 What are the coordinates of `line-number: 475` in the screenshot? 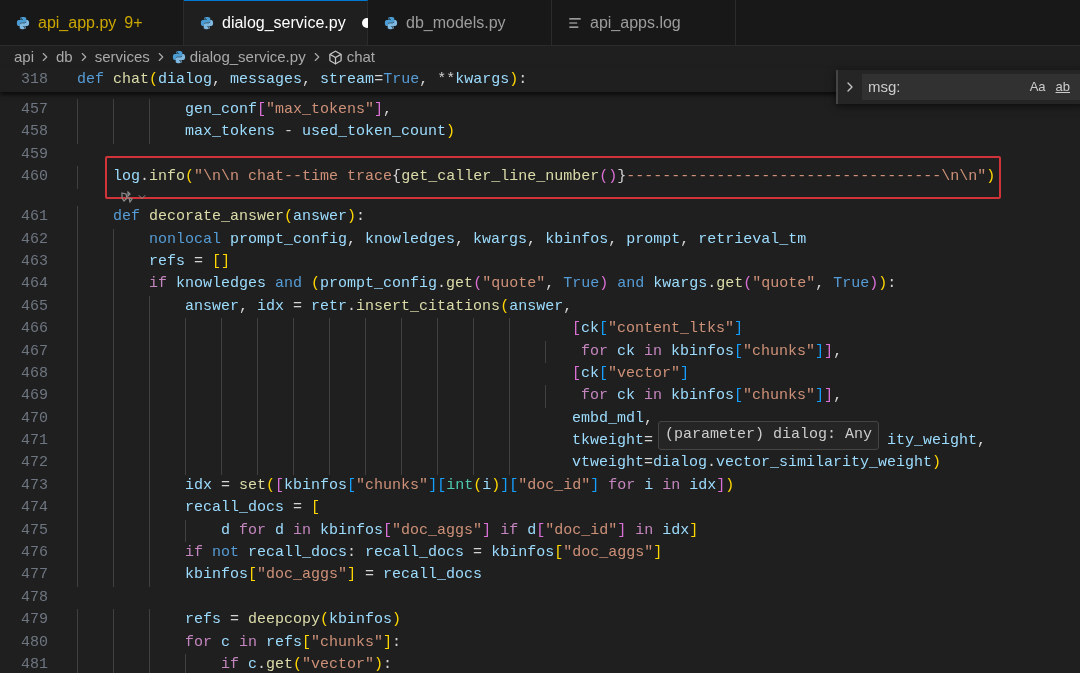 It's located at (34, 530).